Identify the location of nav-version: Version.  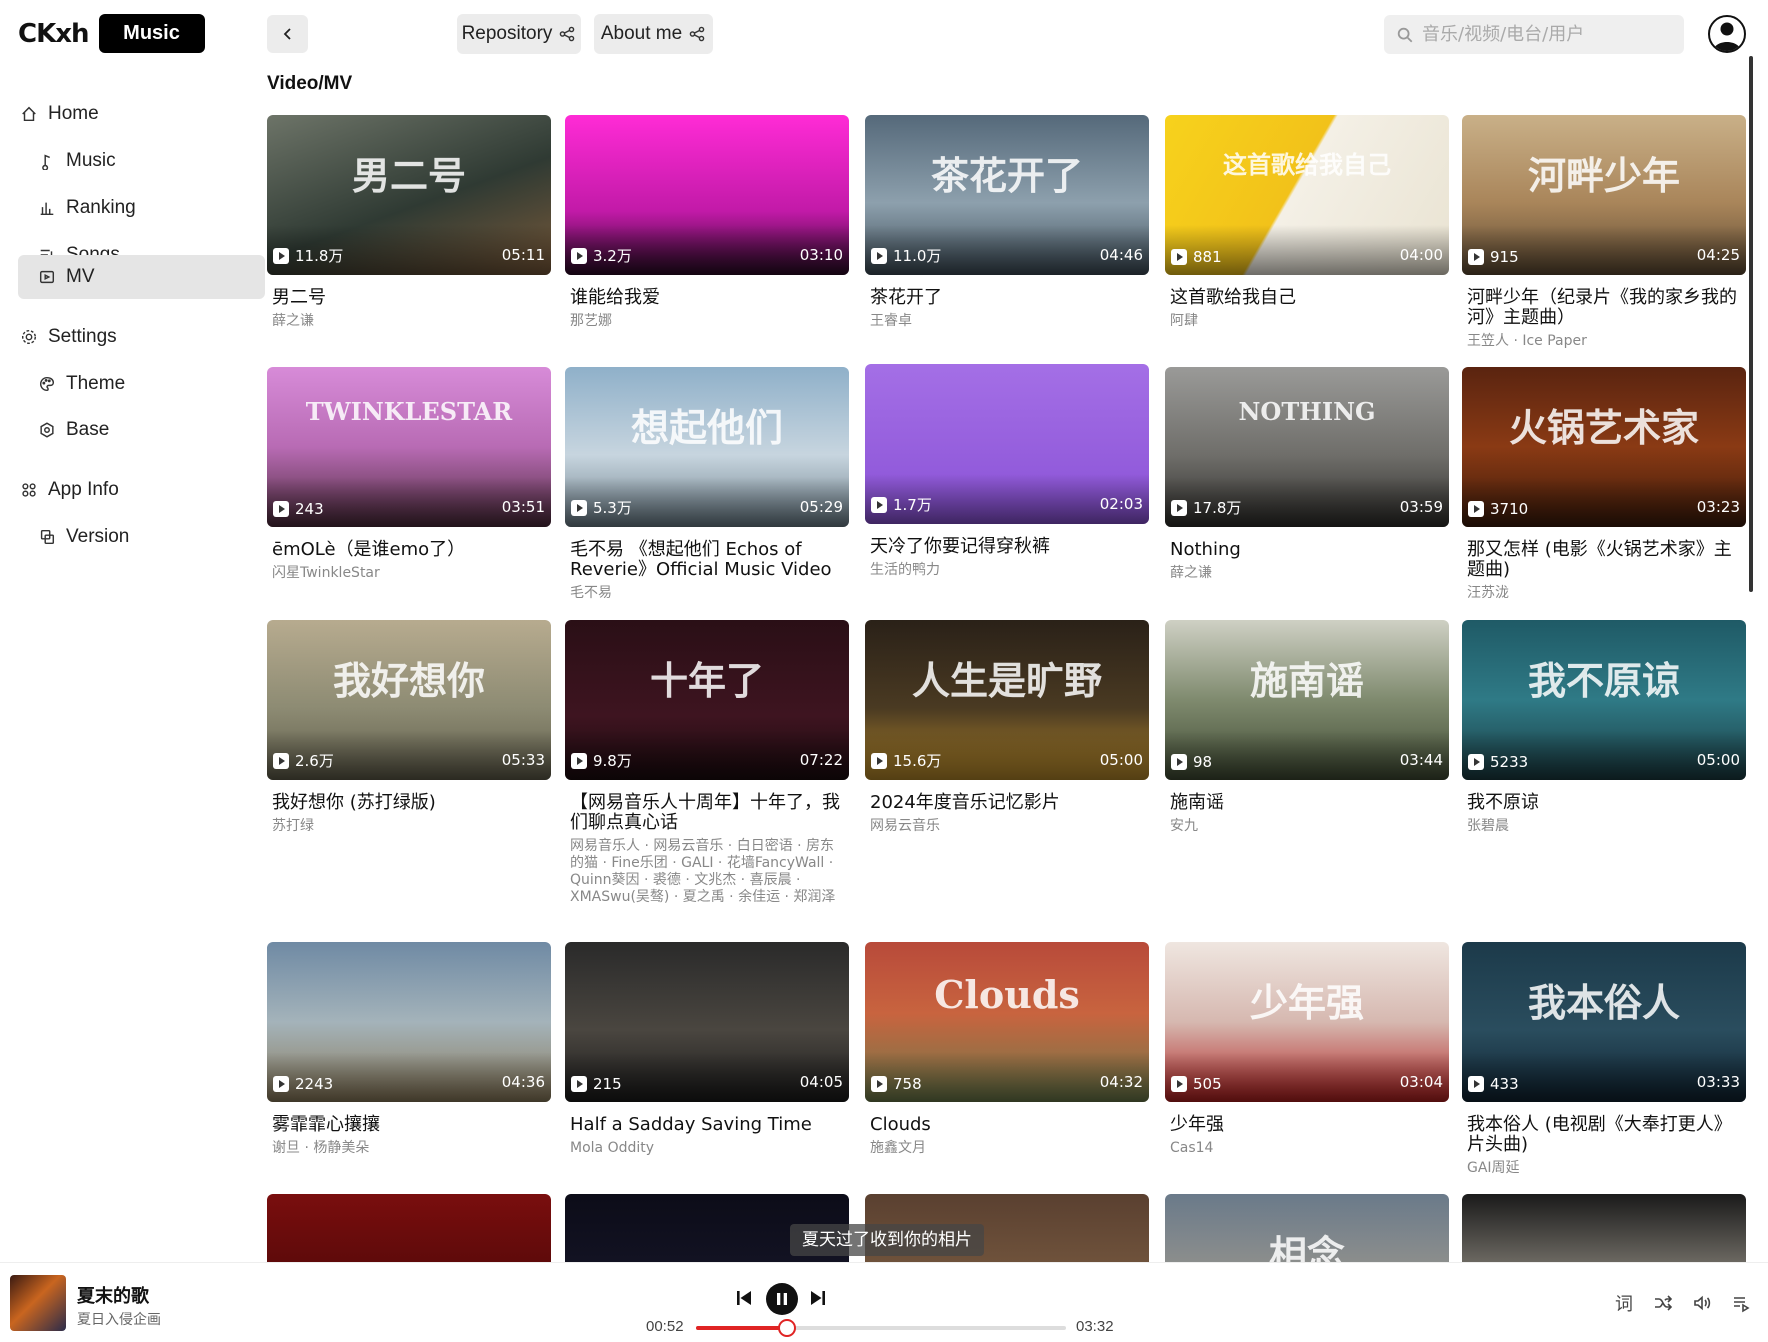
(141, 537).